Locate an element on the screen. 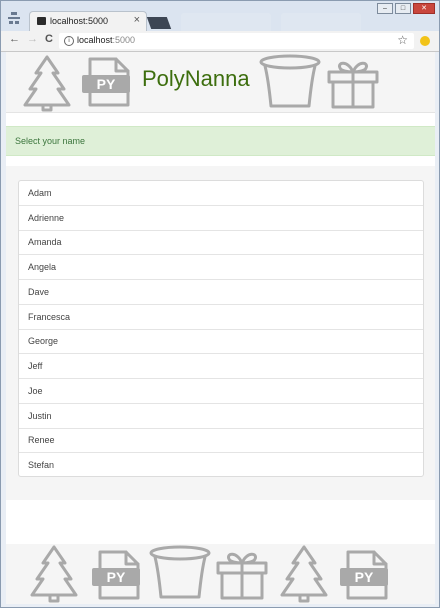 This screenshot has width=440, height=608. name-label: Justin is located at coordinates (40, 416).